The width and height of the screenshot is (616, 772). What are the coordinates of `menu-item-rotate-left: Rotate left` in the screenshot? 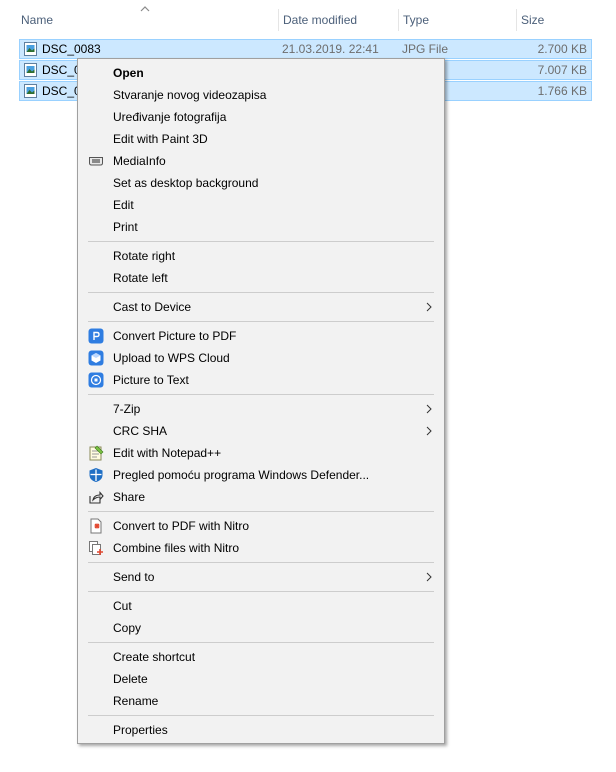 It's located at (261, 278).